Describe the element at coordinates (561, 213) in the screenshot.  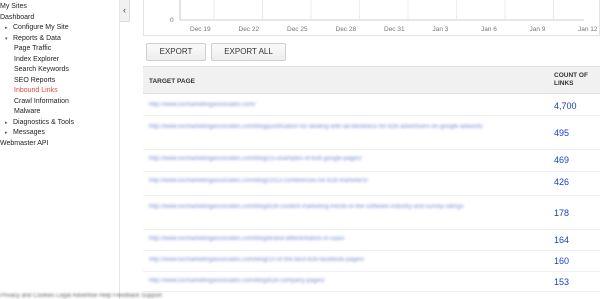
I see `link-count: 178` at that location.